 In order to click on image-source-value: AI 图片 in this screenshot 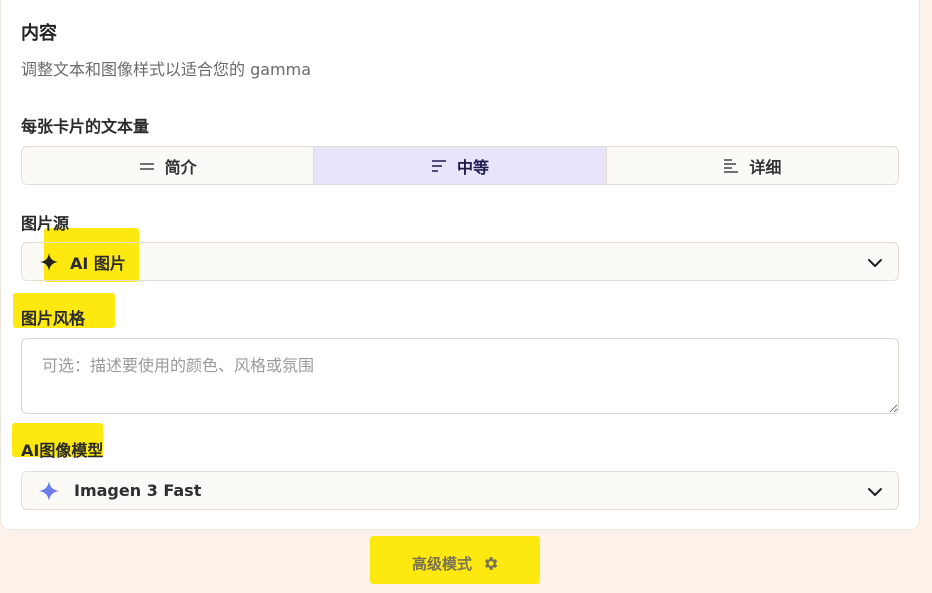, I will do `click(98, 263)`.